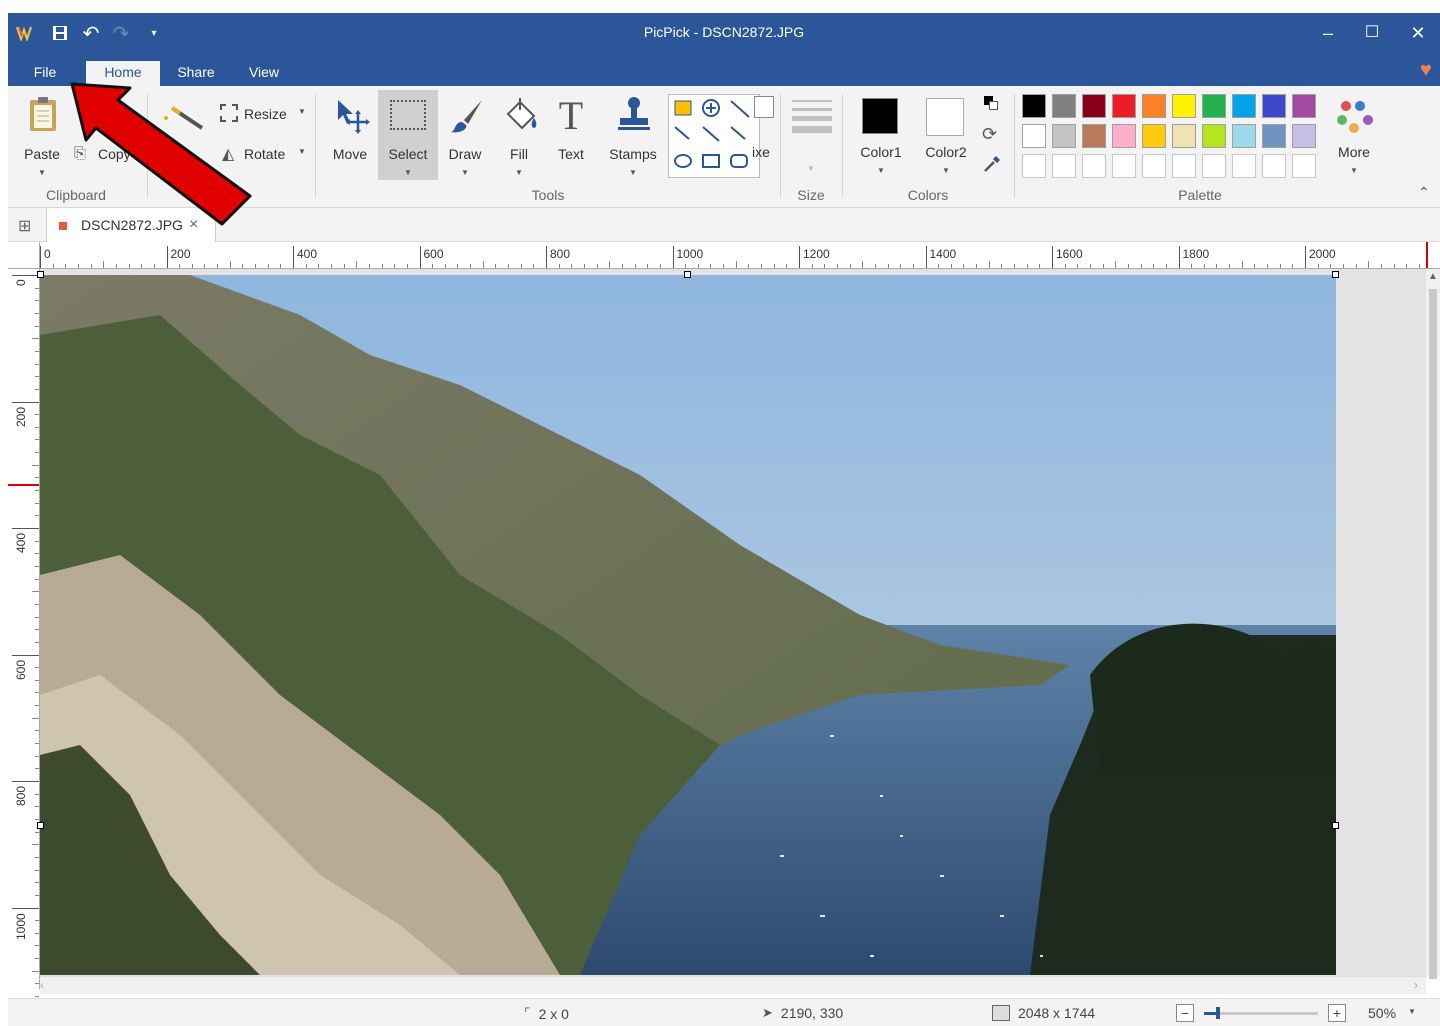 This screenshot has width=1440, height=1026. What do you see at coordinates (43, 114) in the screenshot?
I see `clipboard-icon` at bounding box center [43, 114].